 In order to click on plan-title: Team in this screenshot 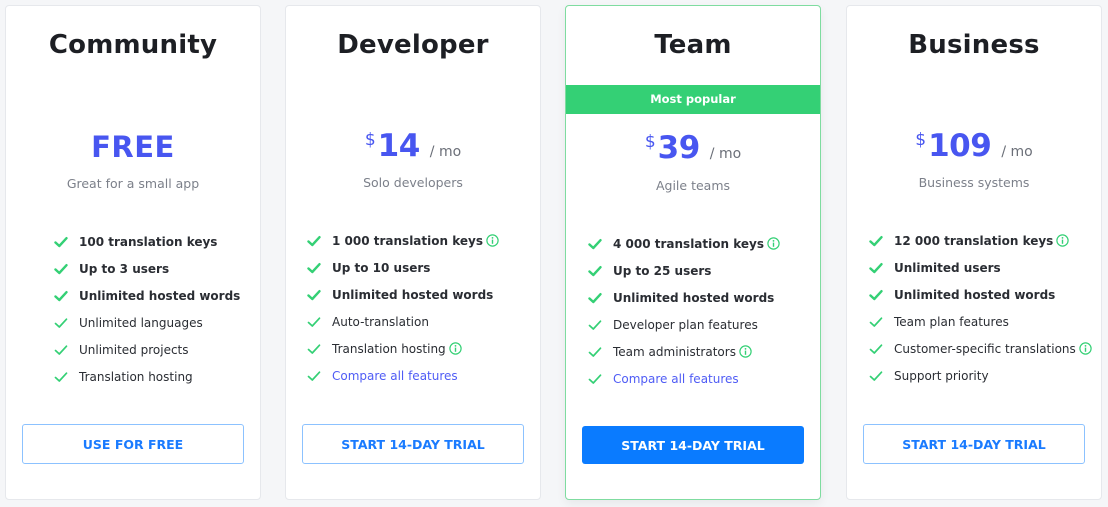, I will do `click(693, 45)`.